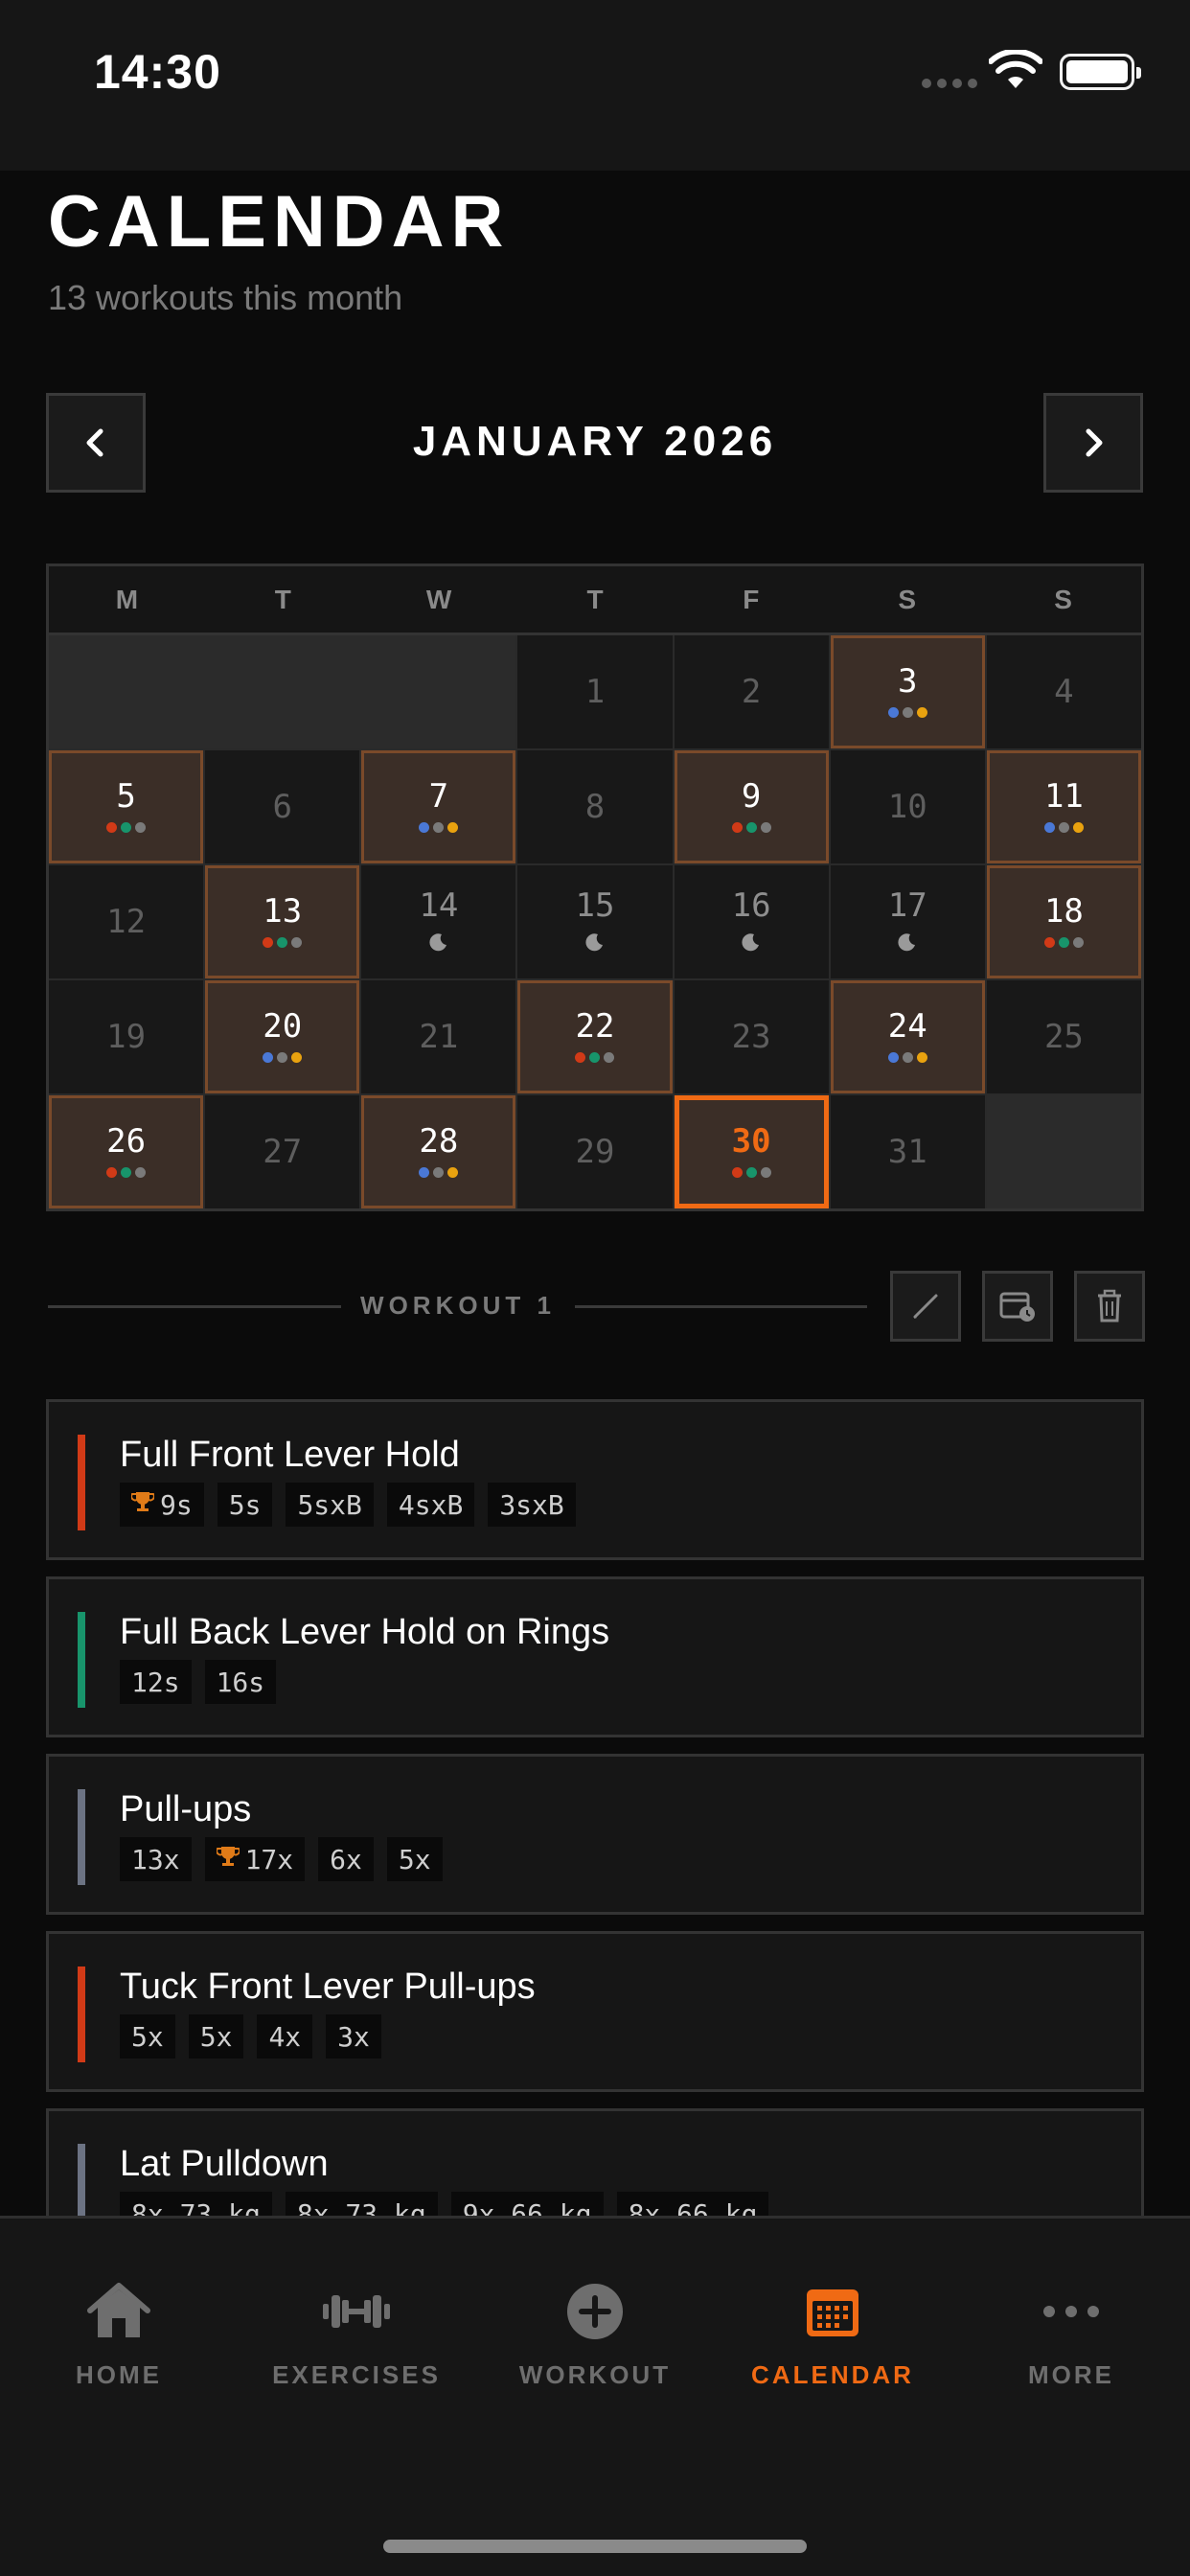  I want to click on calendar-day: 16, so click(751, 922).